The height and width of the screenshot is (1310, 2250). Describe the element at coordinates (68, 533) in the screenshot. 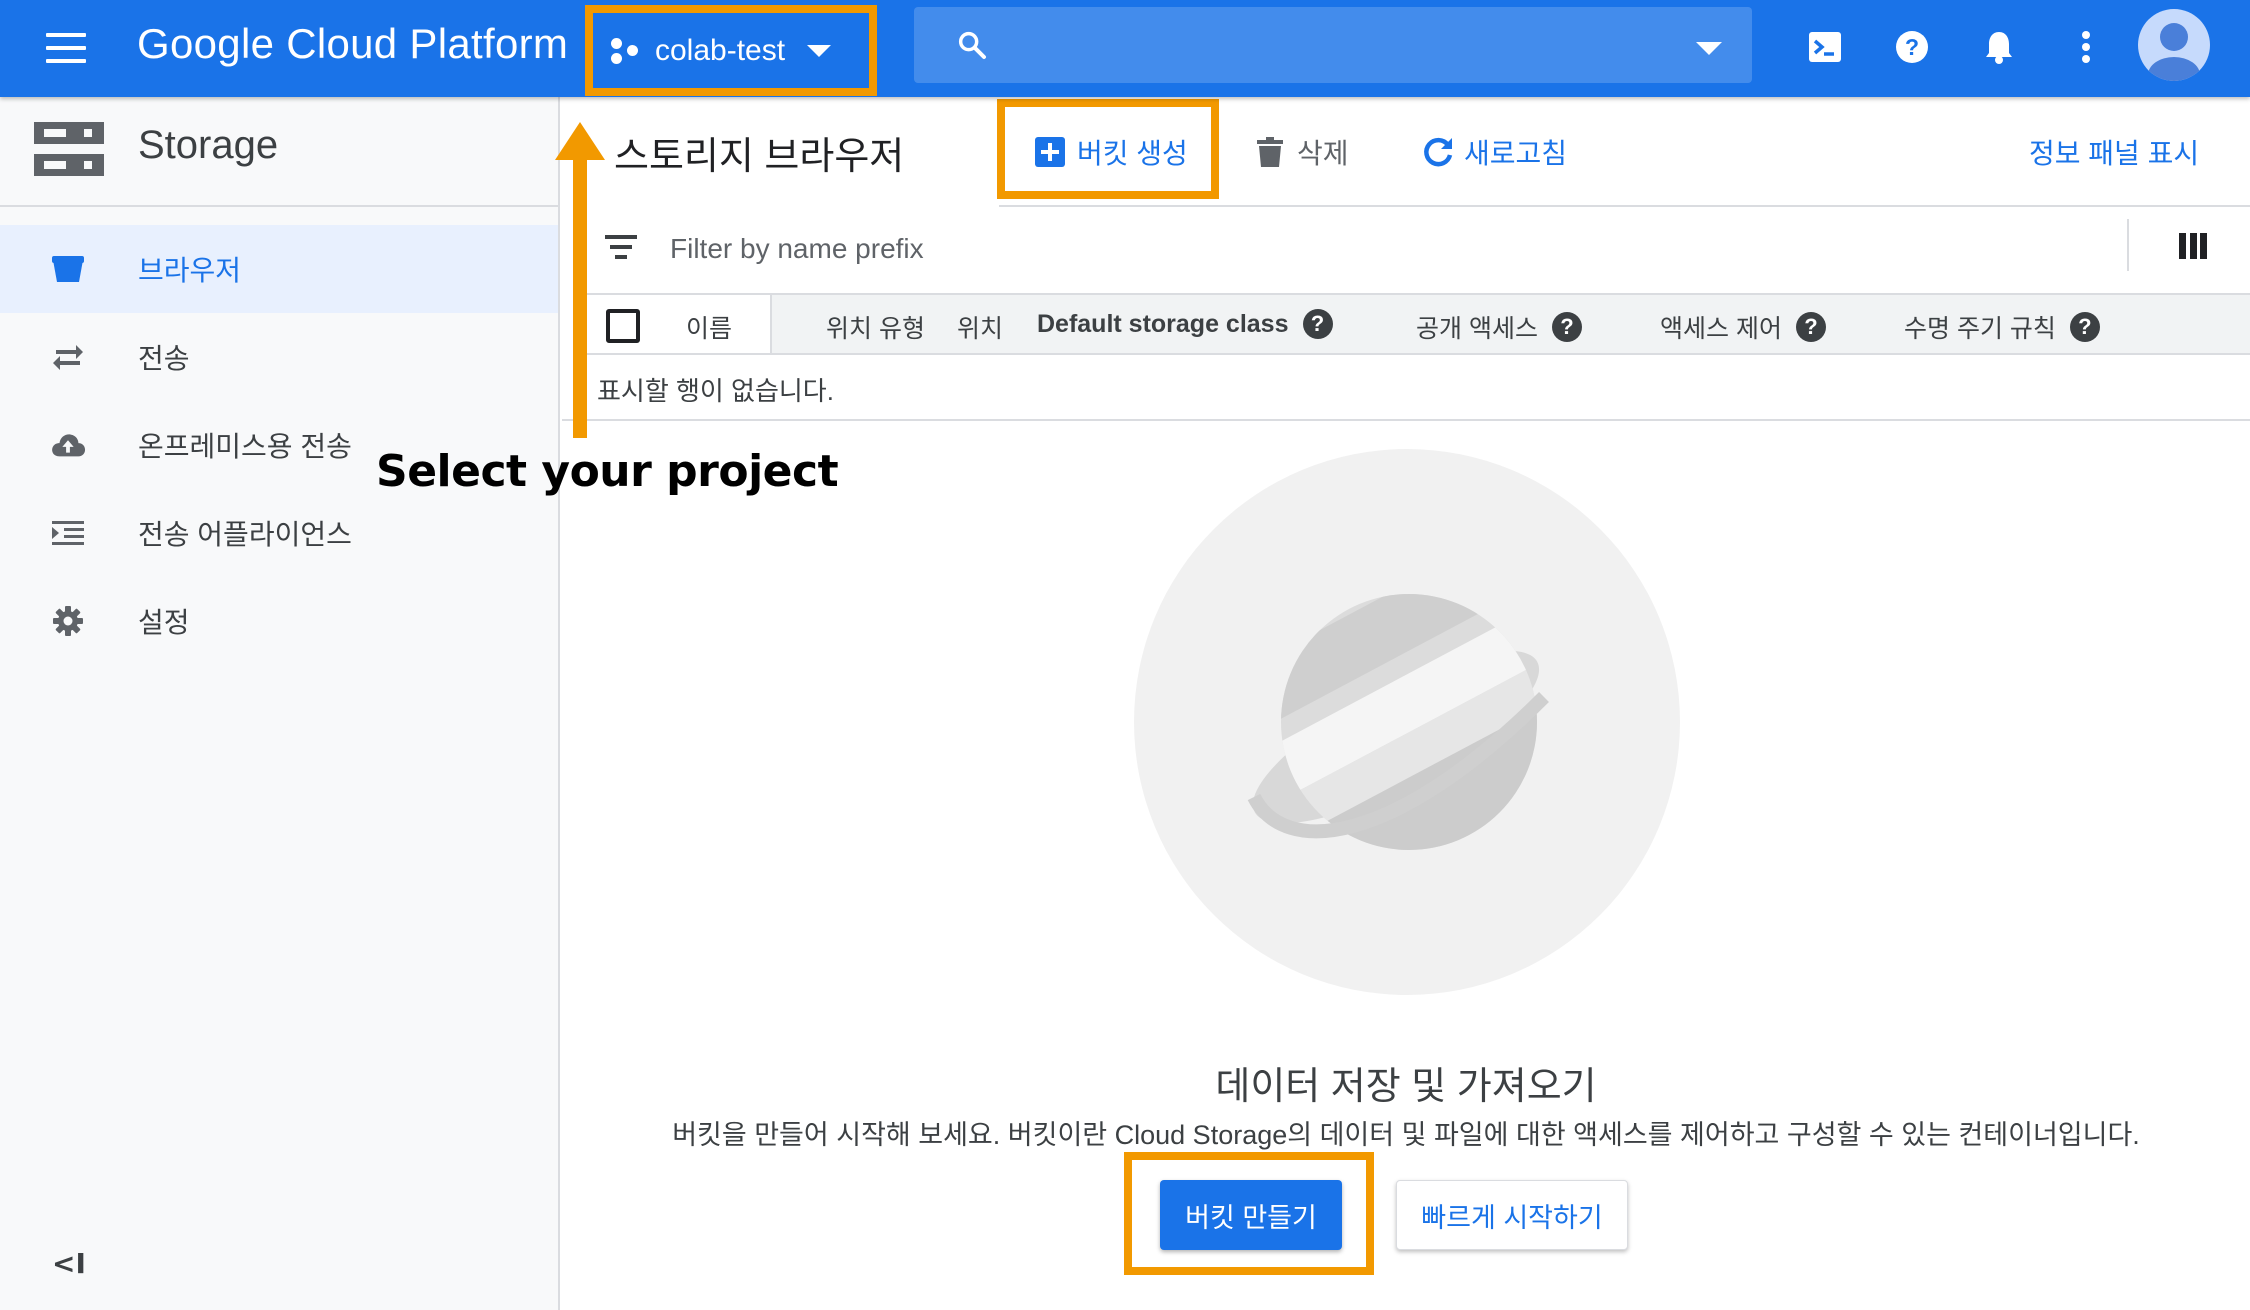

I see `list-indent-icon` at that location.